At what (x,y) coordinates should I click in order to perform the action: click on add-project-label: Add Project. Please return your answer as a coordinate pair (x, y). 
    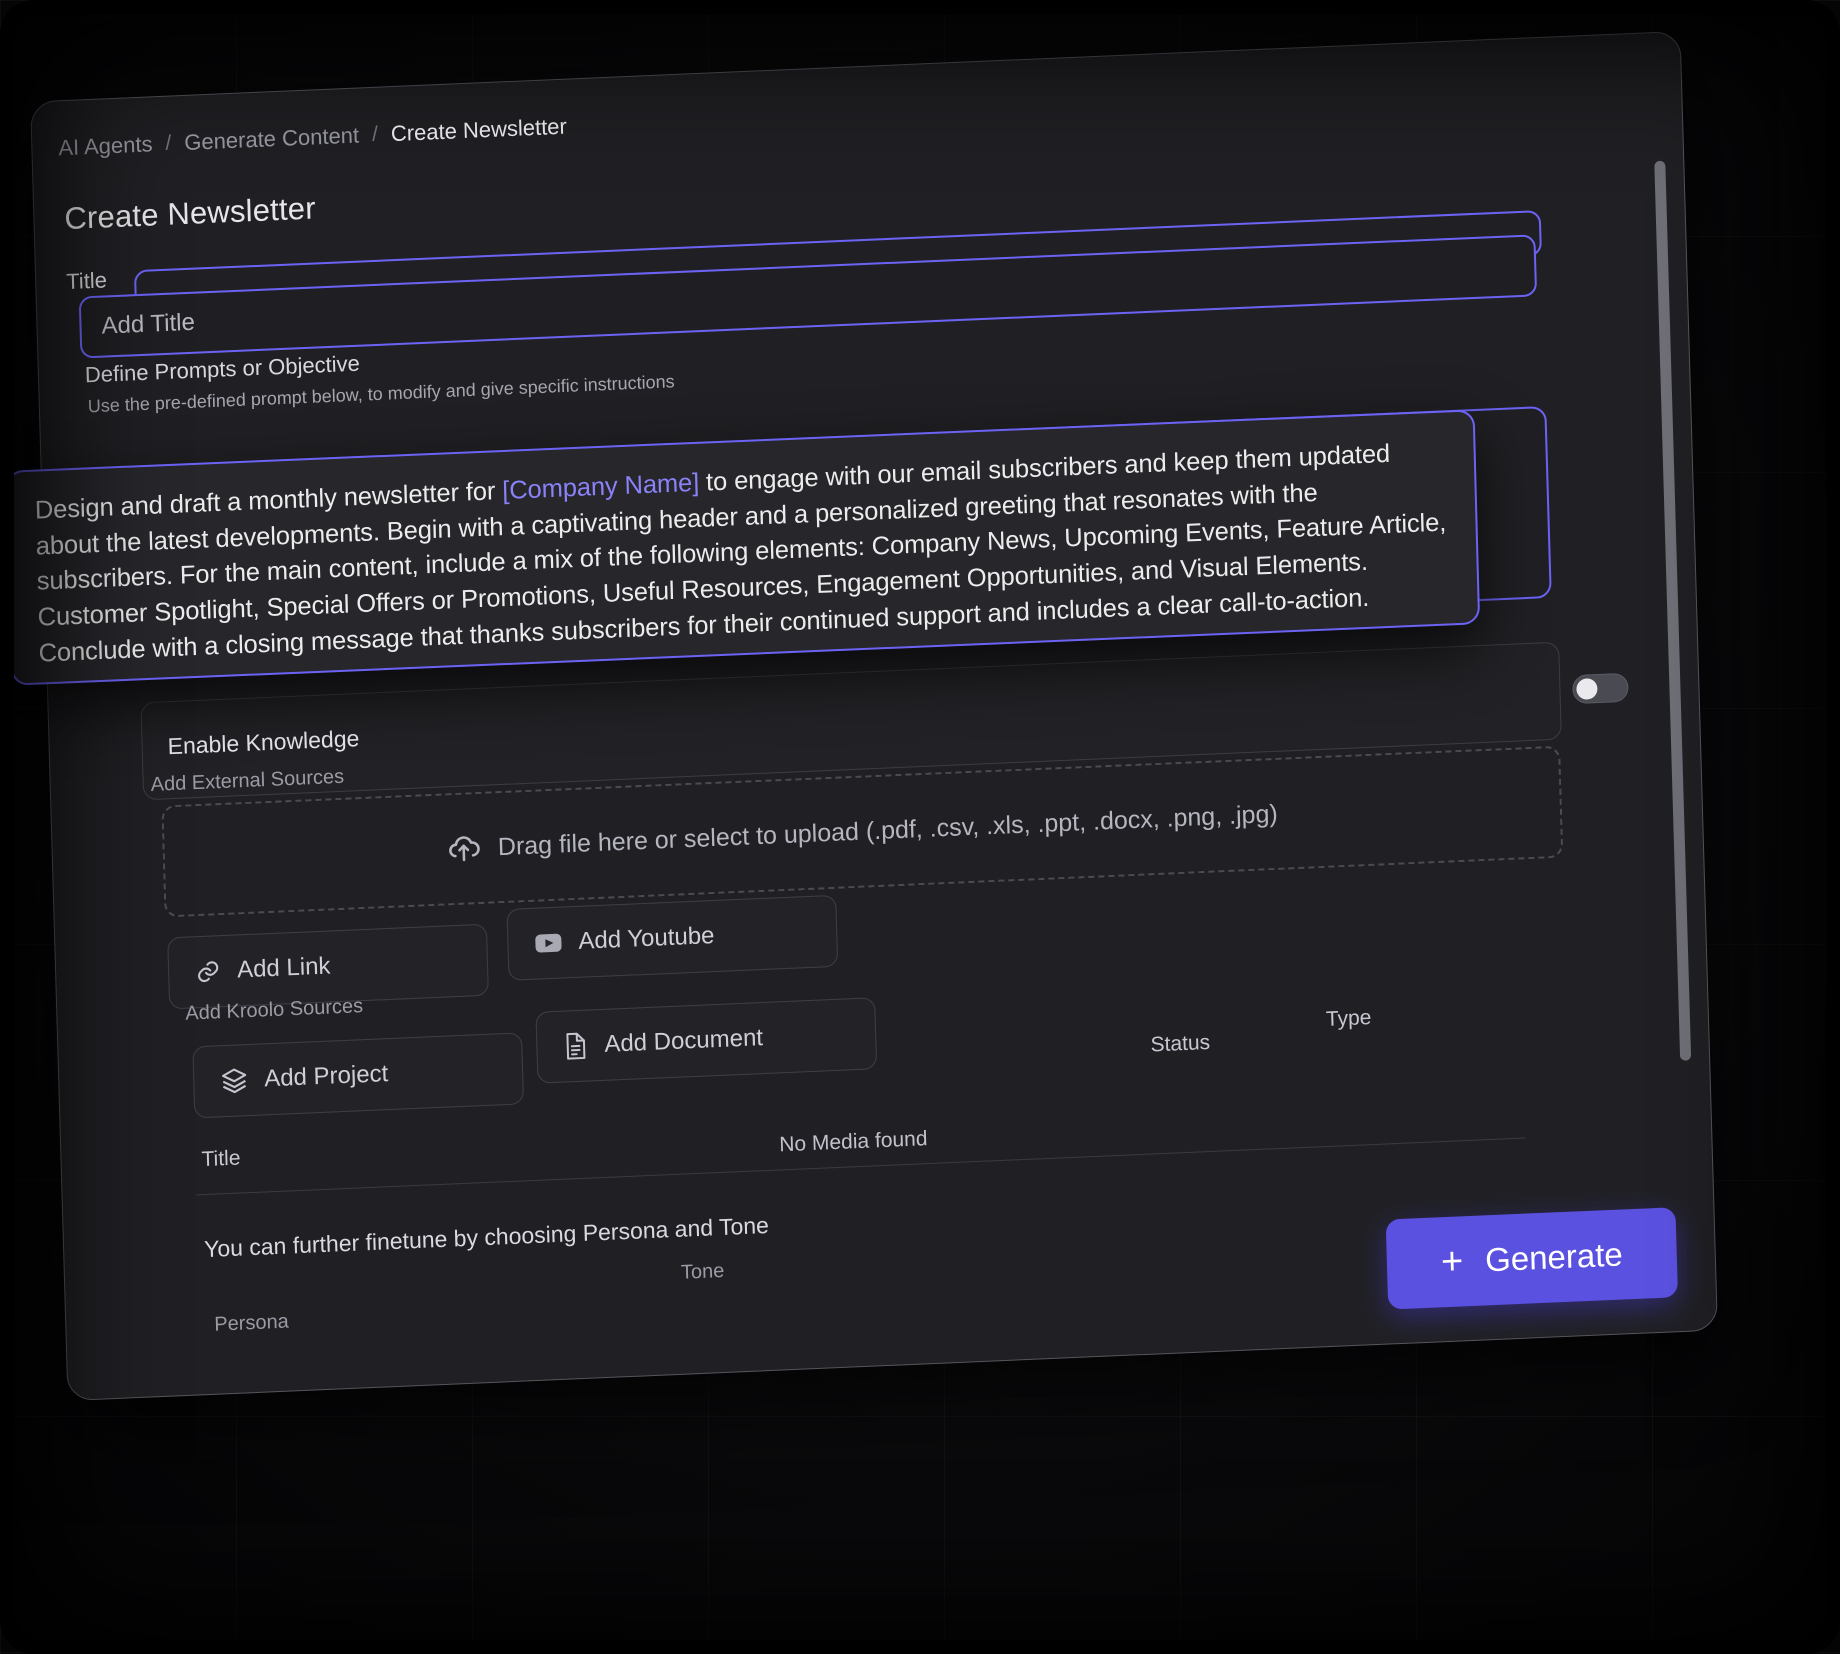
    Looking at the image, I should click on (326, 1076).